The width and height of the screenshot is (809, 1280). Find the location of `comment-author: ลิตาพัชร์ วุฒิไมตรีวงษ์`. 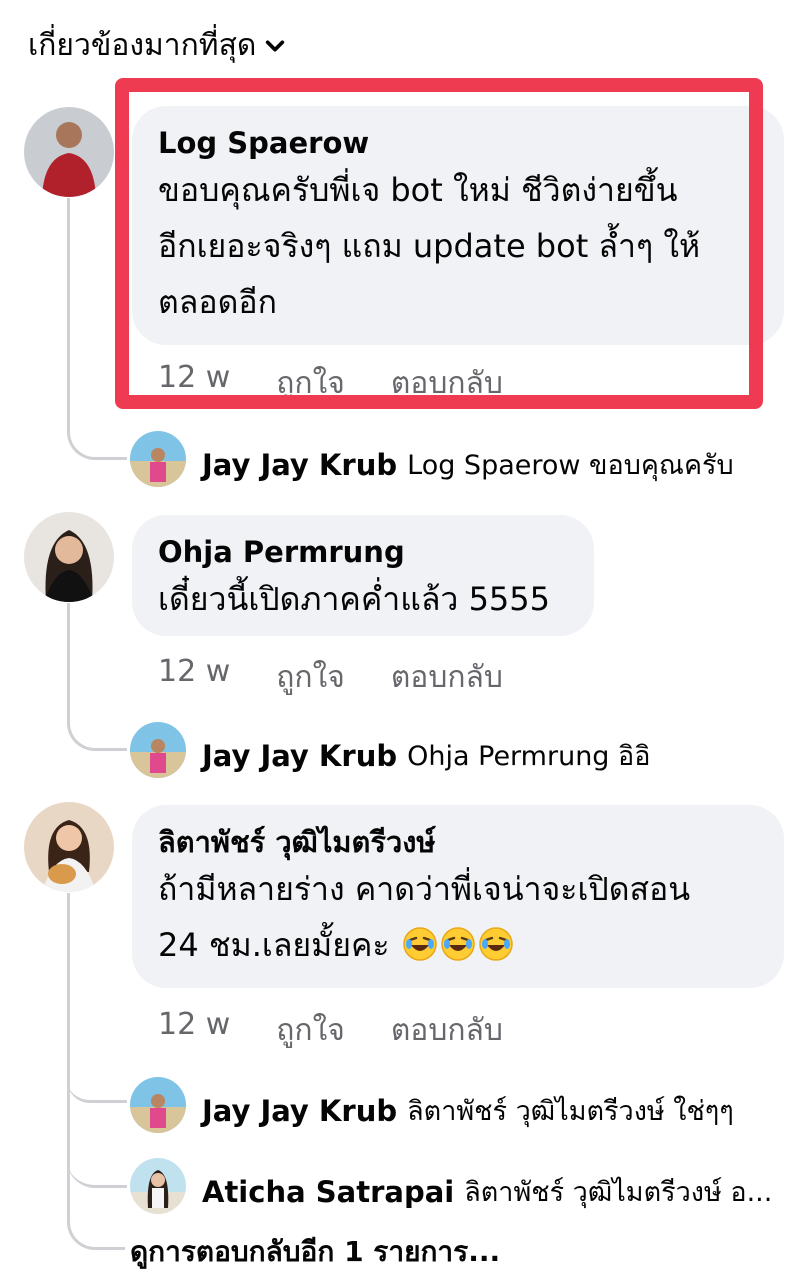

comment-author: ลิตาพัชร์ วุฒิไมตรีวงษ์ is located at coordinates (458, 842).